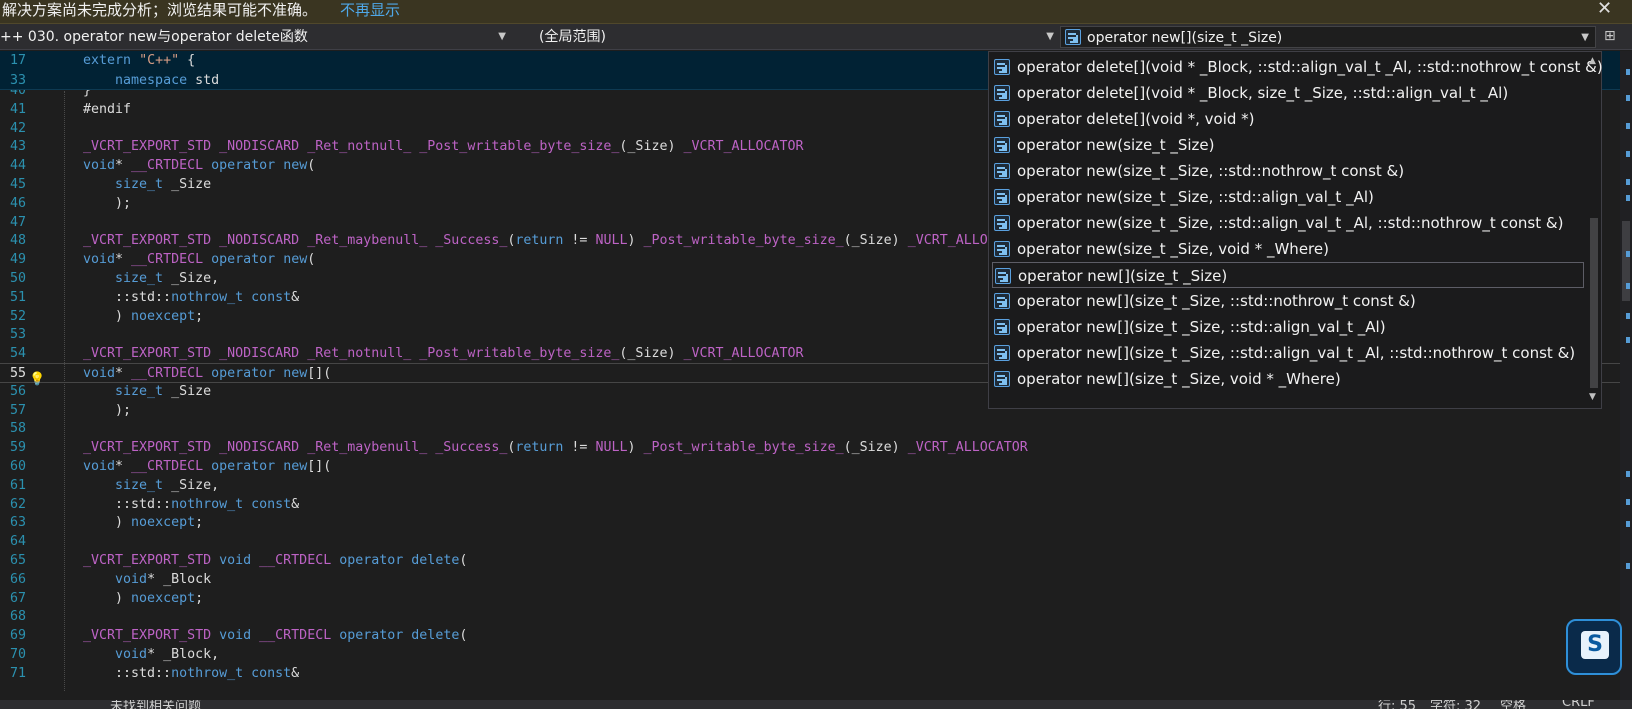 This screenshot has height=709, width=1632. Describe the element at coordinates (810, 617) in the screenshot. I see `code-line: 68` at that location.